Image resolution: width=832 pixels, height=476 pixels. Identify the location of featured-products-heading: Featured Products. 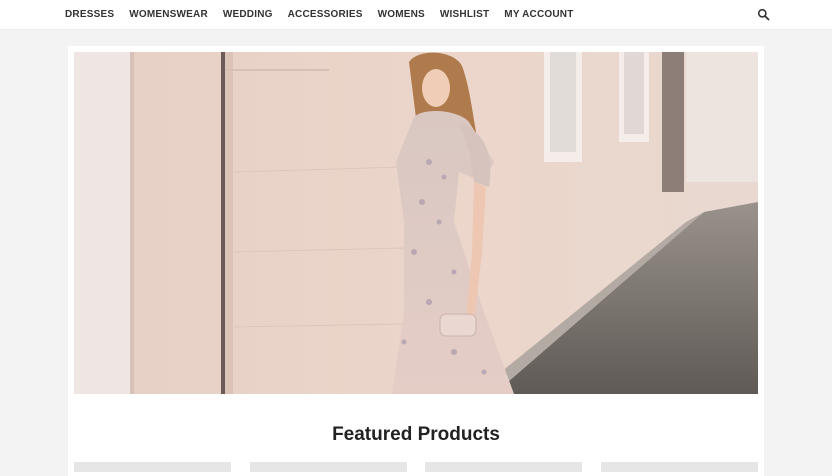
(416, 434).